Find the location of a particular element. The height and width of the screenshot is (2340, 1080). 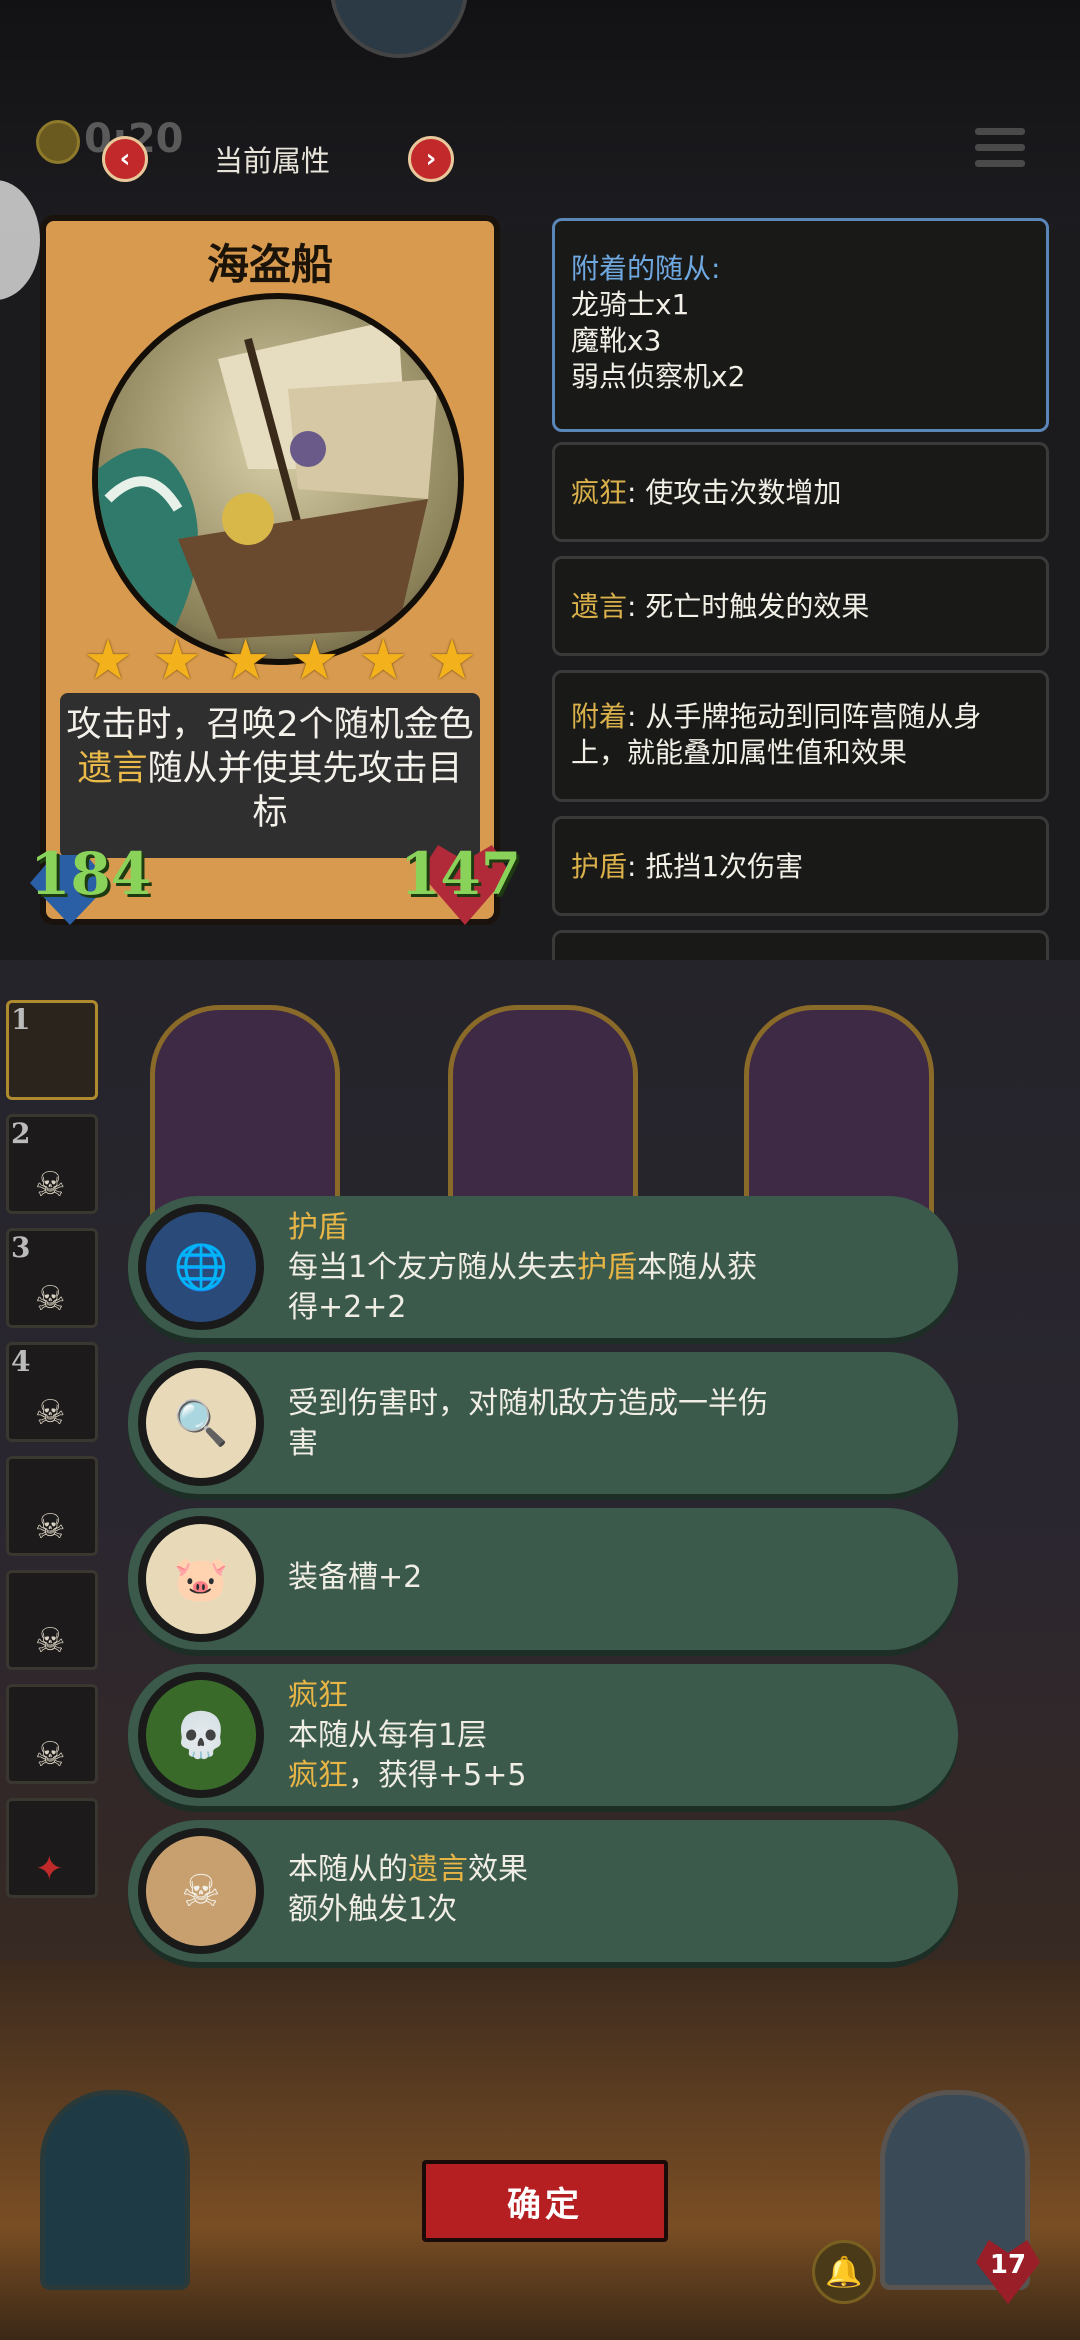

ability-text: 装备槽+2 is located at coordinates (355, 1577).